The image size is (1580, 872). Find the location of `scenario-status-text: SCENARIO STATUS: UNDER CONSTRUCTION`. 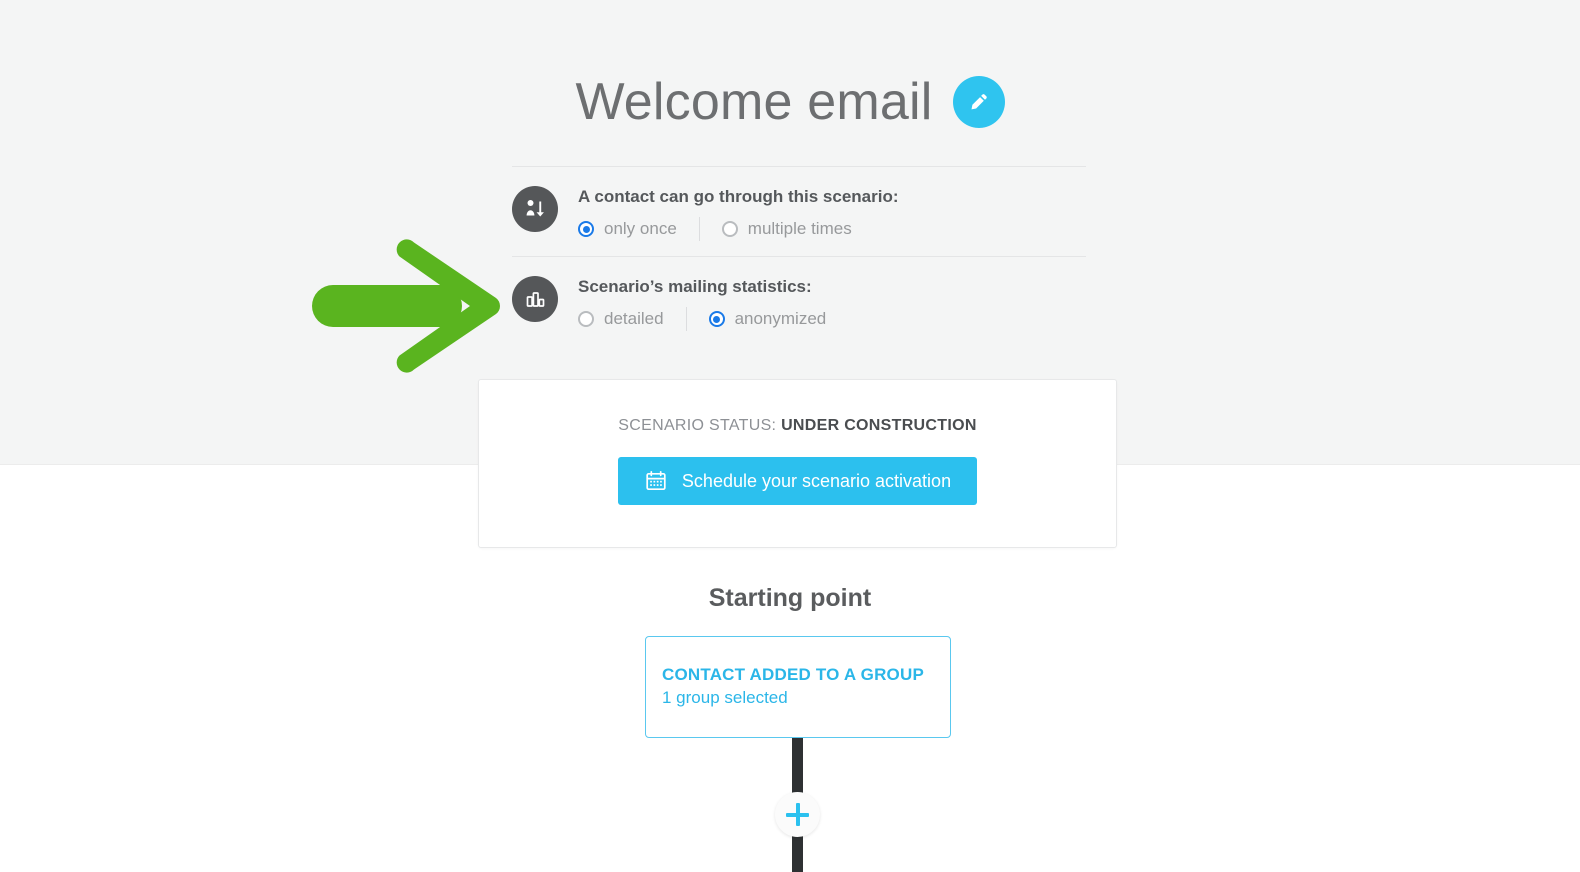

scenario-status-text: SCENARIO STATUS: UNDER CONSTRUCTION is located at coordinates (797, 426).